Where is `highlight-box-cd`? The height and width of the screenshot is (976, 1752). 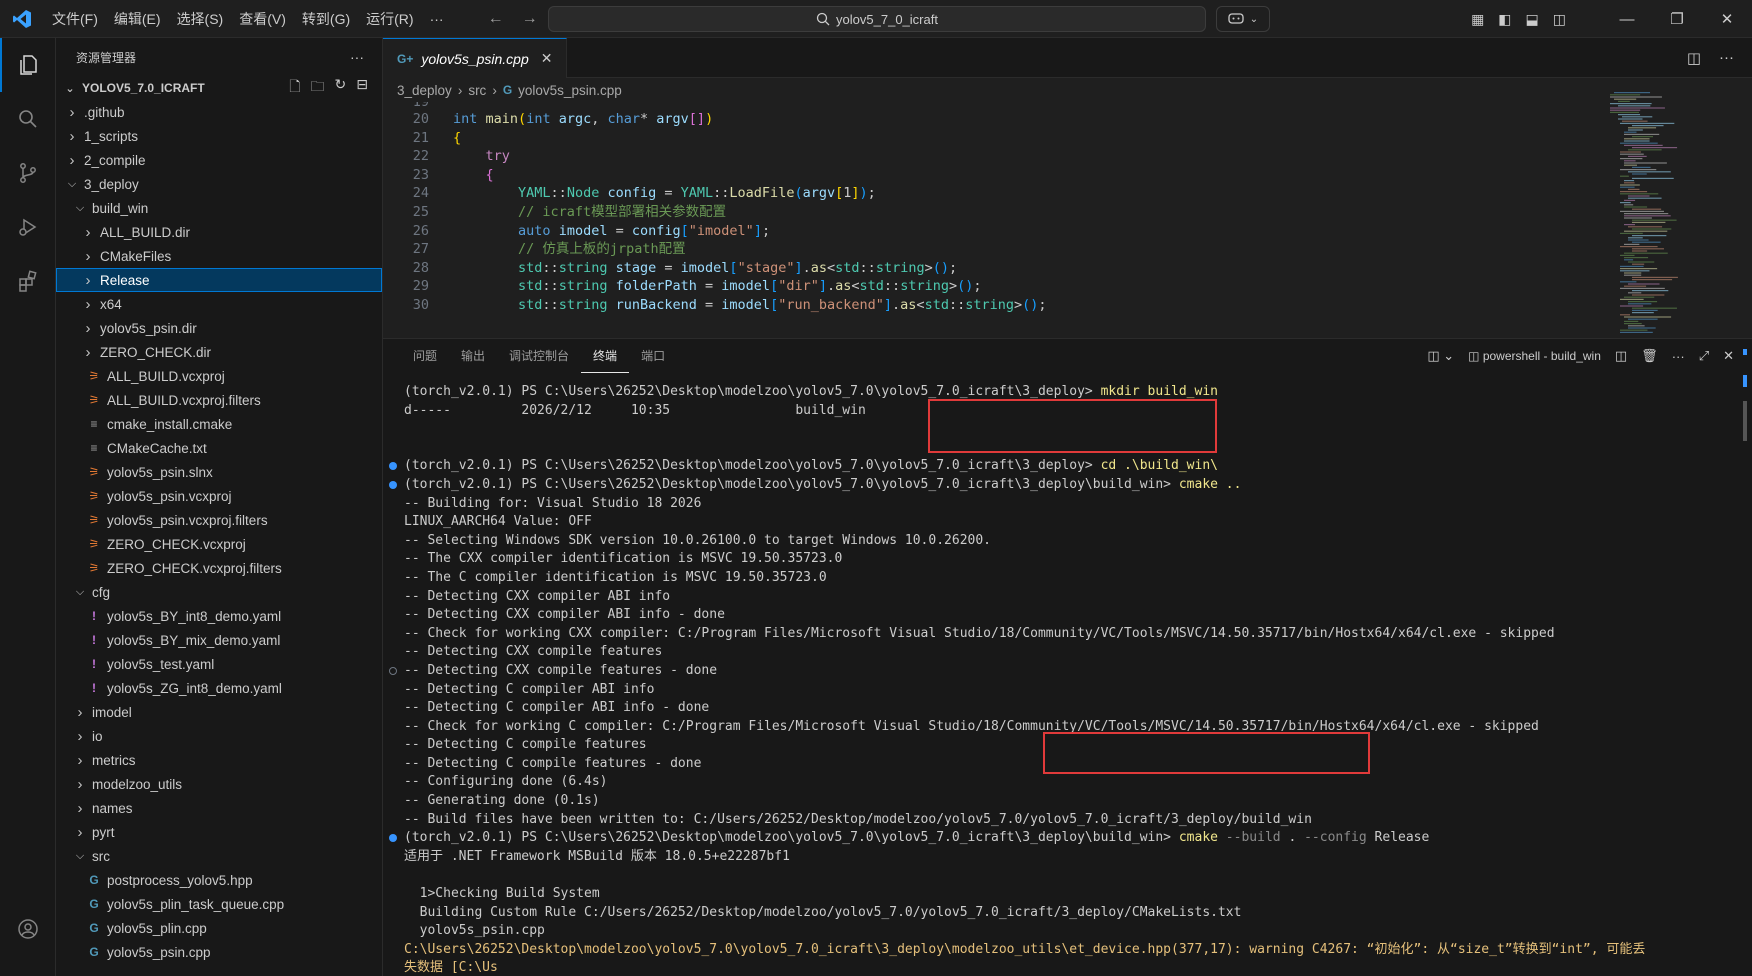
highlight-box-cd is located at coordinates (1072, 426).